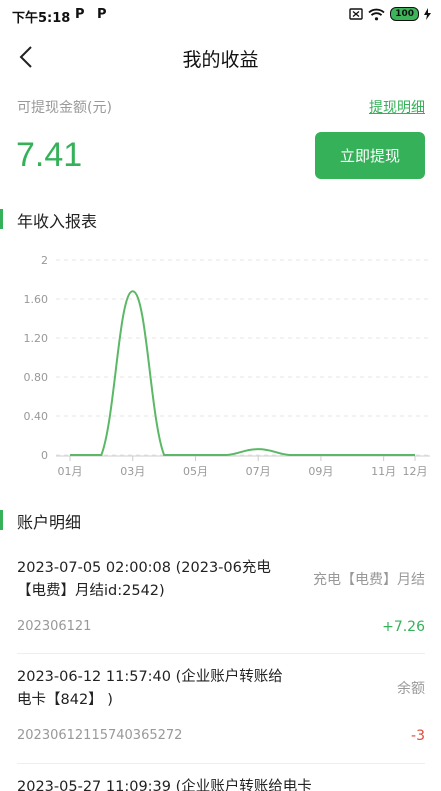  Describe the element at coordinates (369, 580) in the screenshot. I see `record-type: 充电【电费】月结` at that location.